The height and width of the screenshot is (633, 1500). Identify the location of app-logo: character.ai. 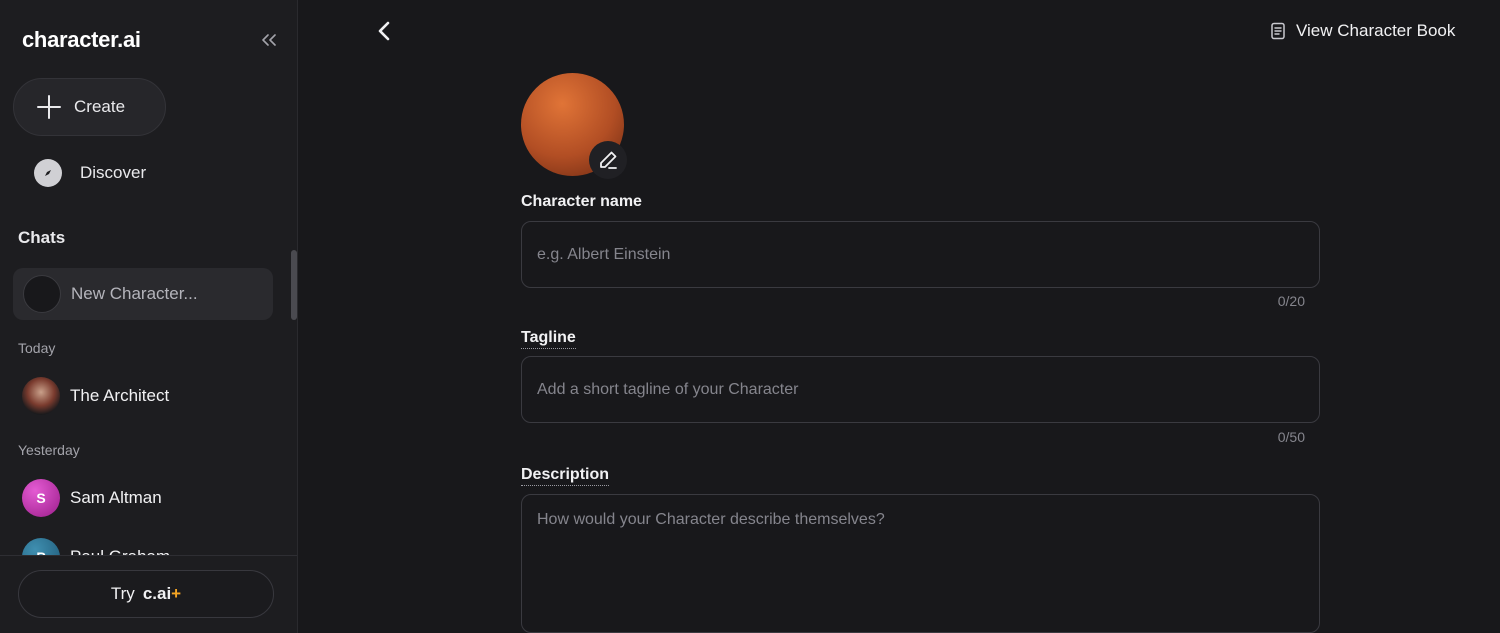
(81, 40).